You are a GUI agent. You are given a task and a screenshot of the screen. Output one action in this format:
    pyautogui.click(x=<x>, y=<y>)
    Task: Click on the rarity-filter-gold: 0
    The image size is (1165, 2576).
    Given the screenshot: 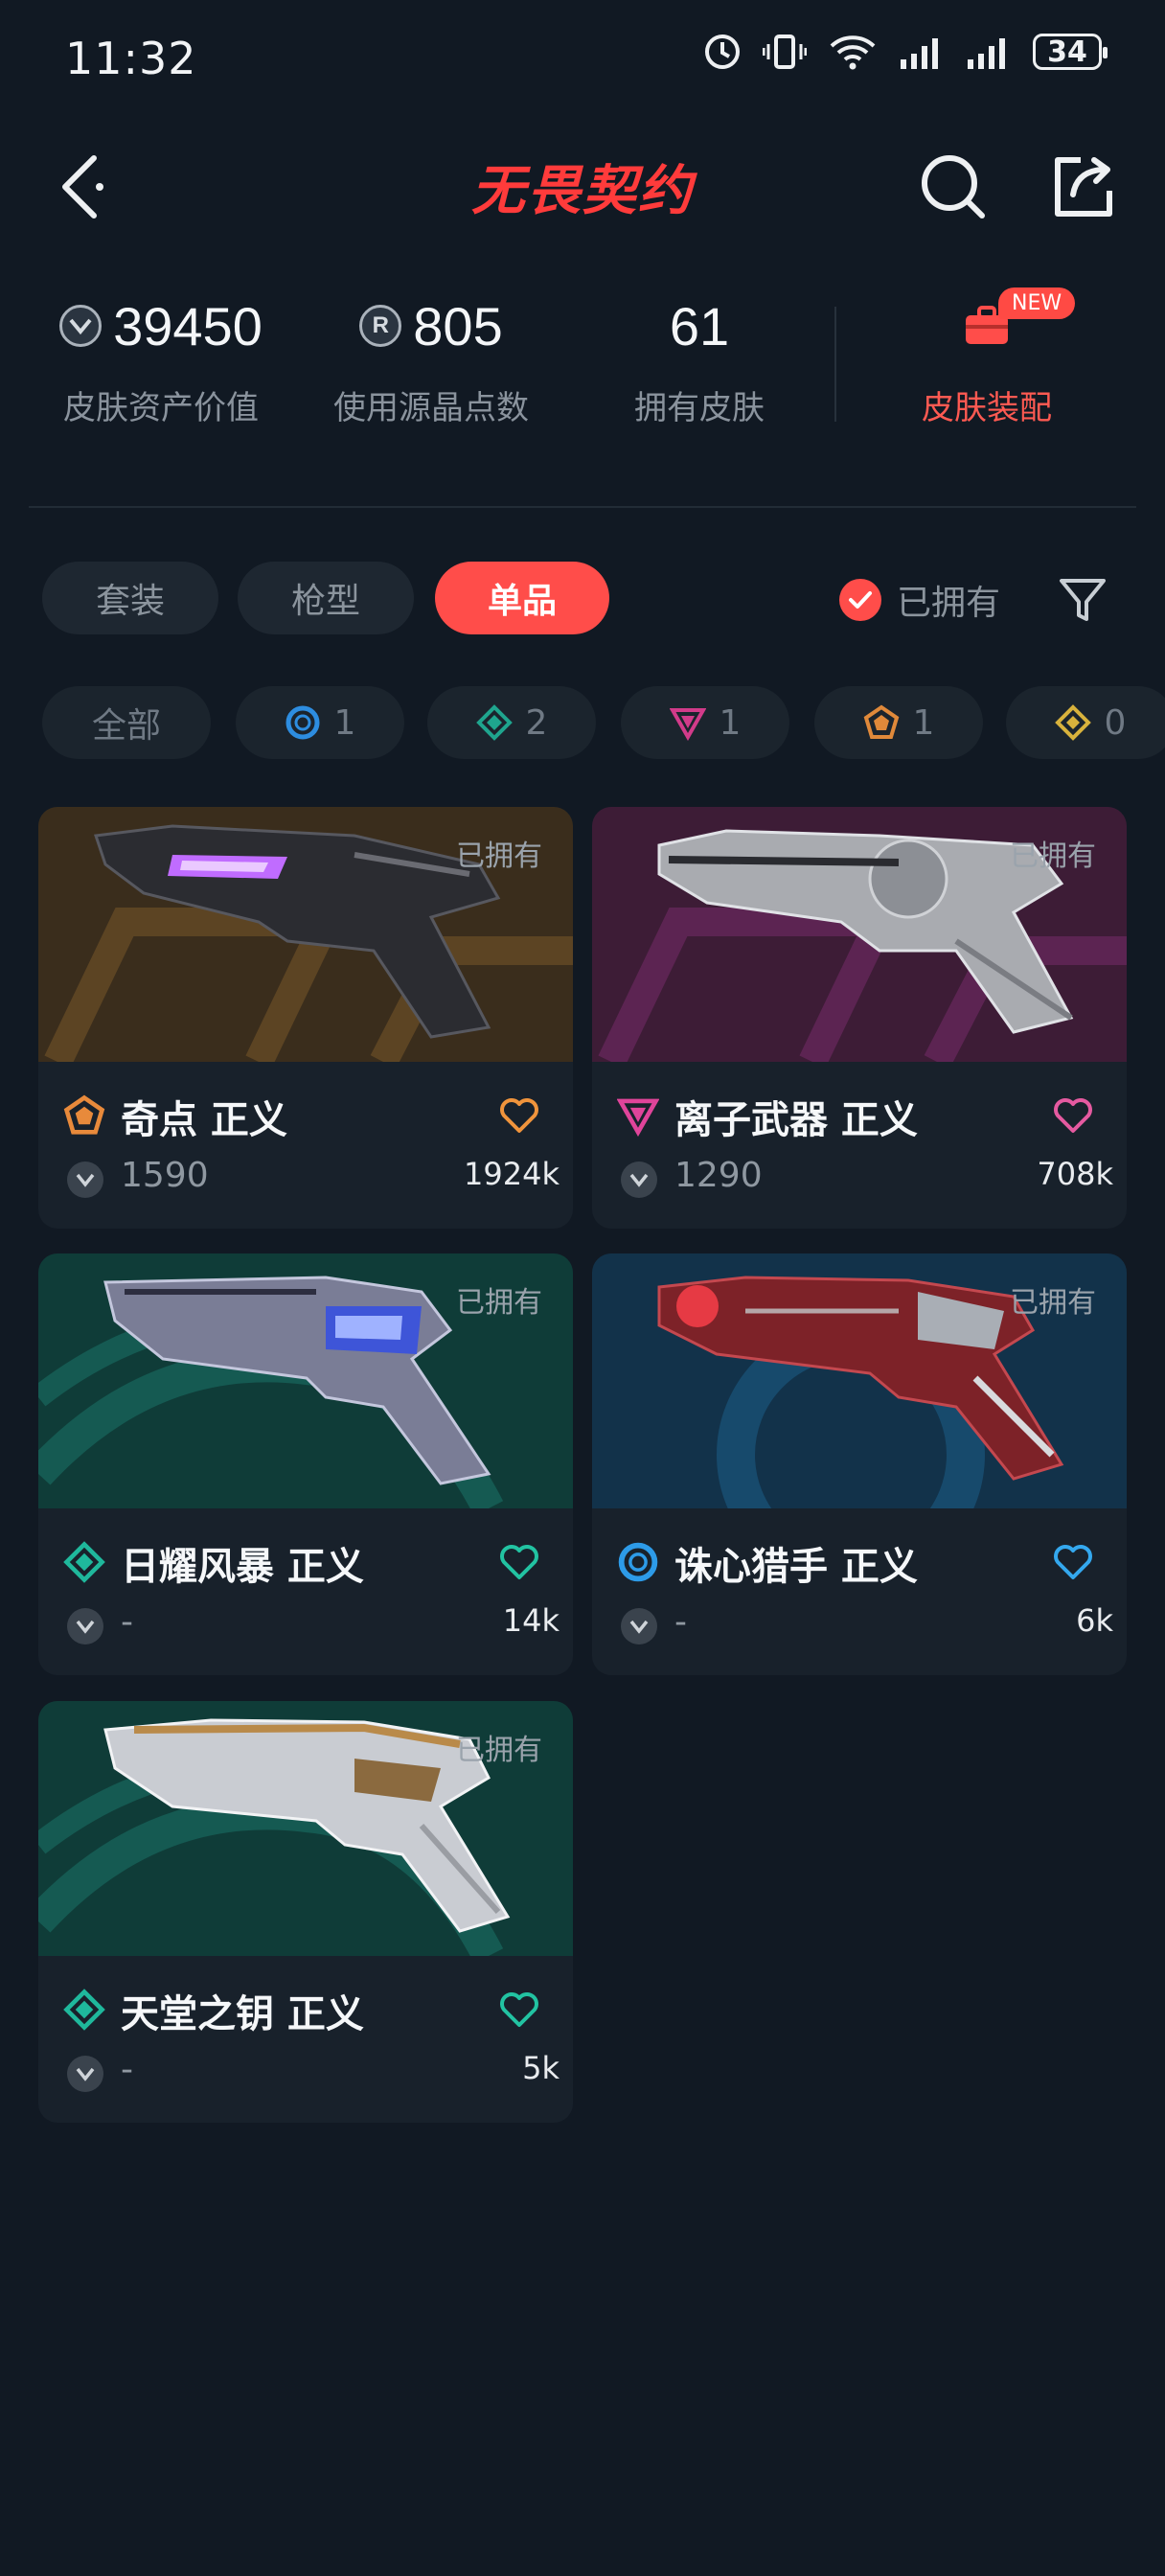 What is the action you would take?
    pyautogui.click(x=1085, y=722)
    